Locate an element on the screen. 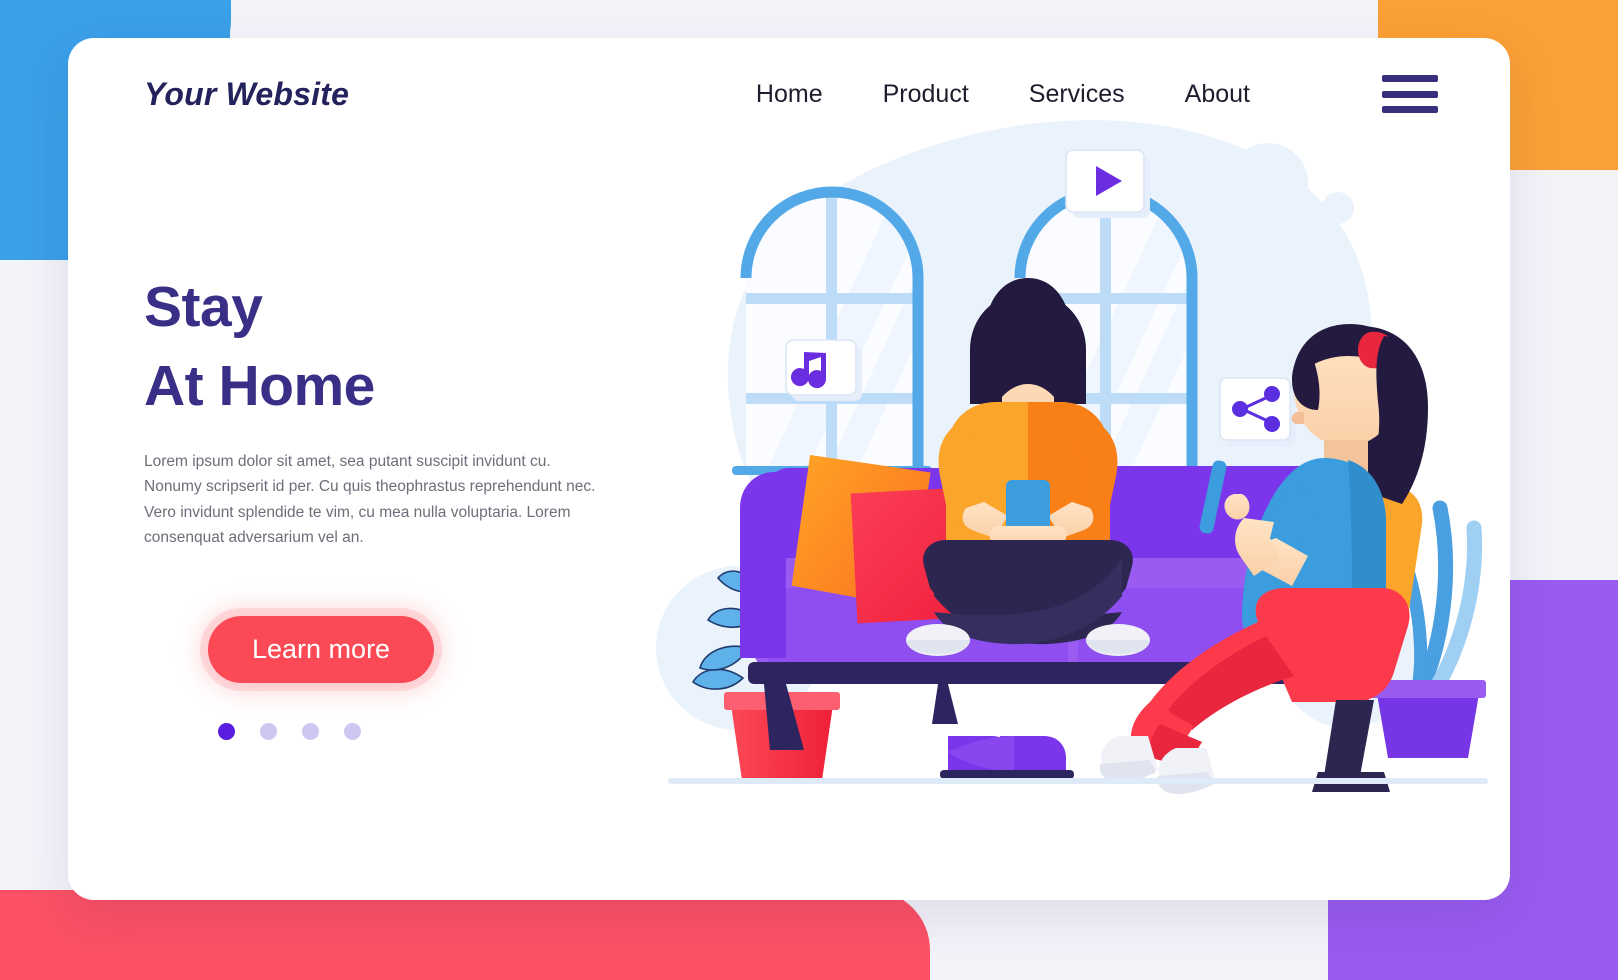 This screenshot has width=1618, height=980. nav-item-home: Home is located at coordinates (789, 94).